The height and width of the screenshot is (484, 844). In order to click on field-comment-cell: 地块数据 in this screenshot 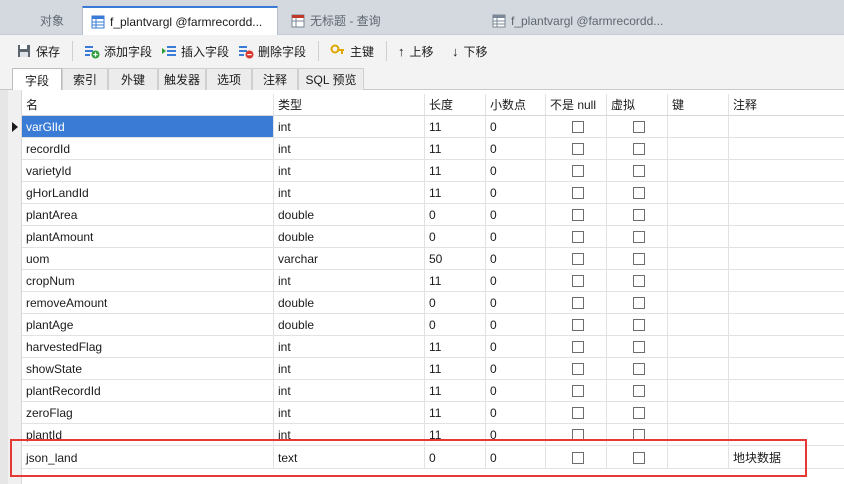, I will do `click(786, 458)`.